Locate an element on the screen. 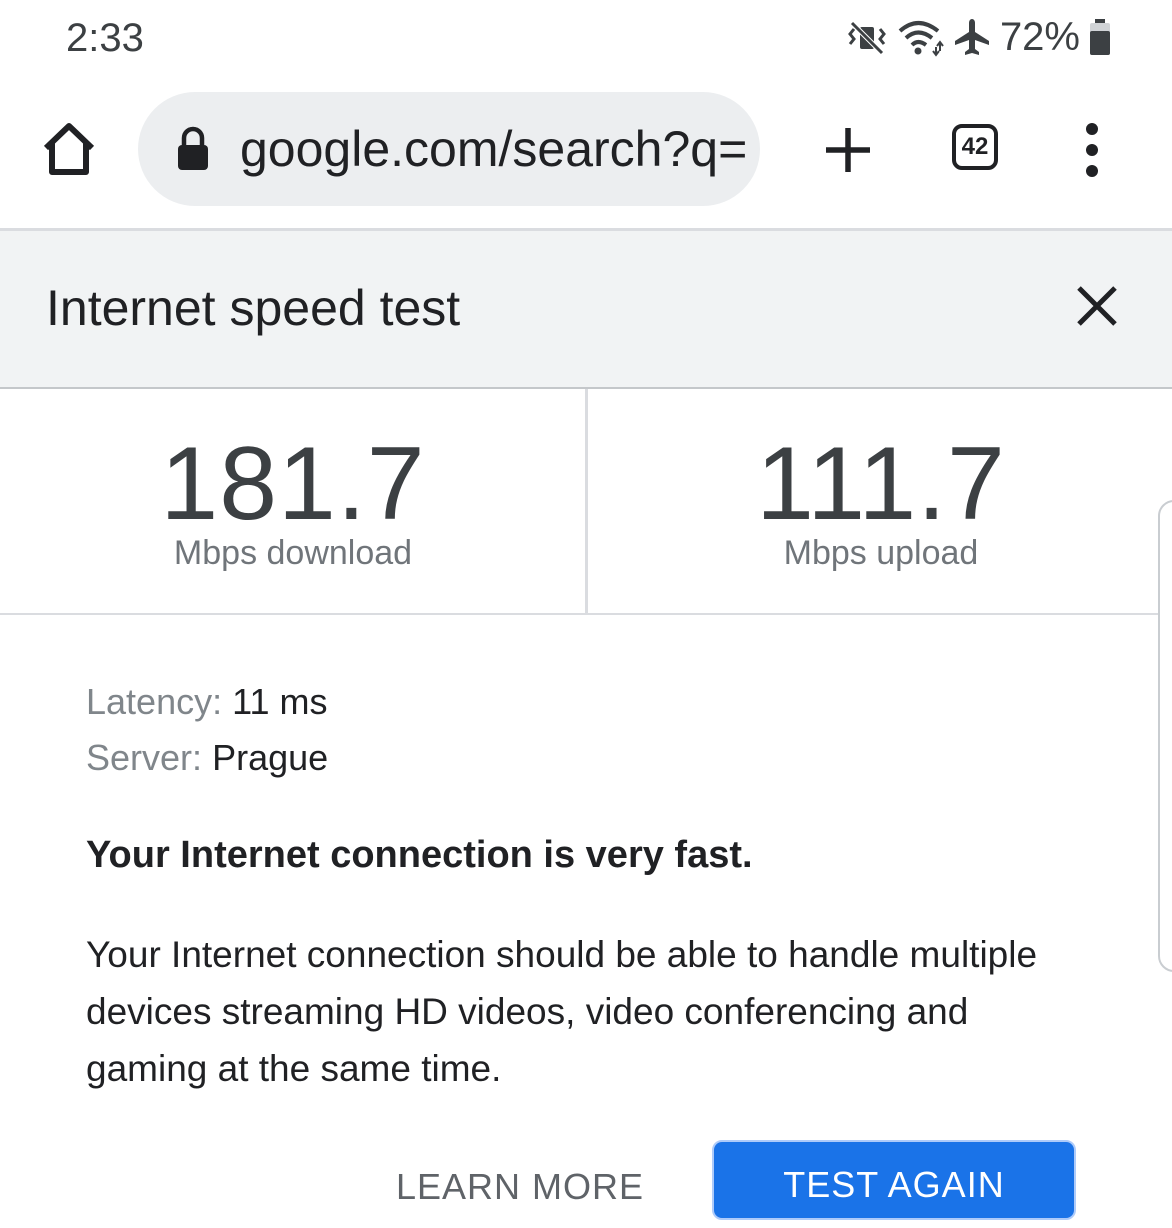 The image size is (1172, 1228). upload-speed-label: Mbps upload is located at coordinates (881, 553).